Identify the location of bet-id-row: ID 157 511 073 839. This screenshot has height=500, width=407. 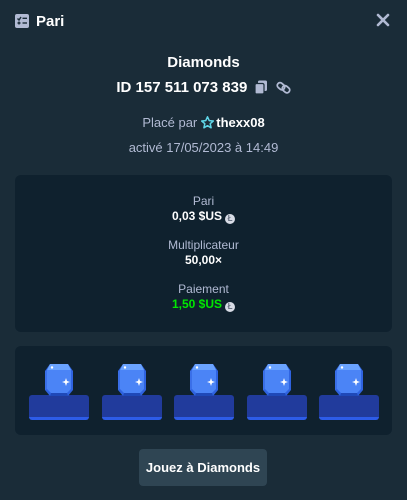
(203, 87).